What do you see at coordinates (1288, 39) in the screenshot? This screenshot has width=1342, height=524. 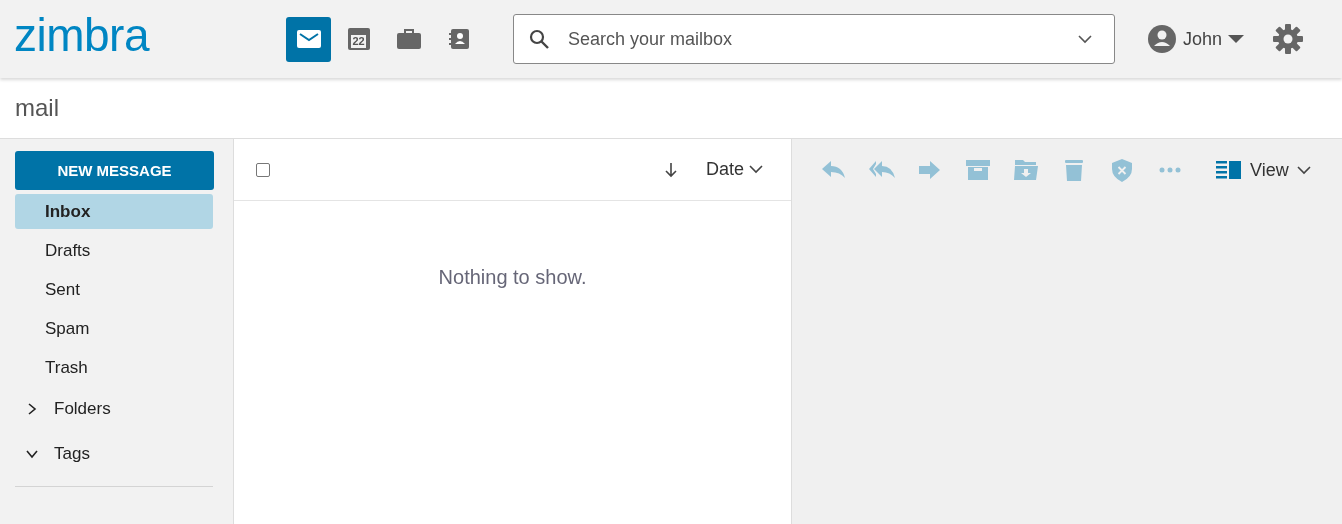 I see `settings-icon` at bounding box center [1288, 39].